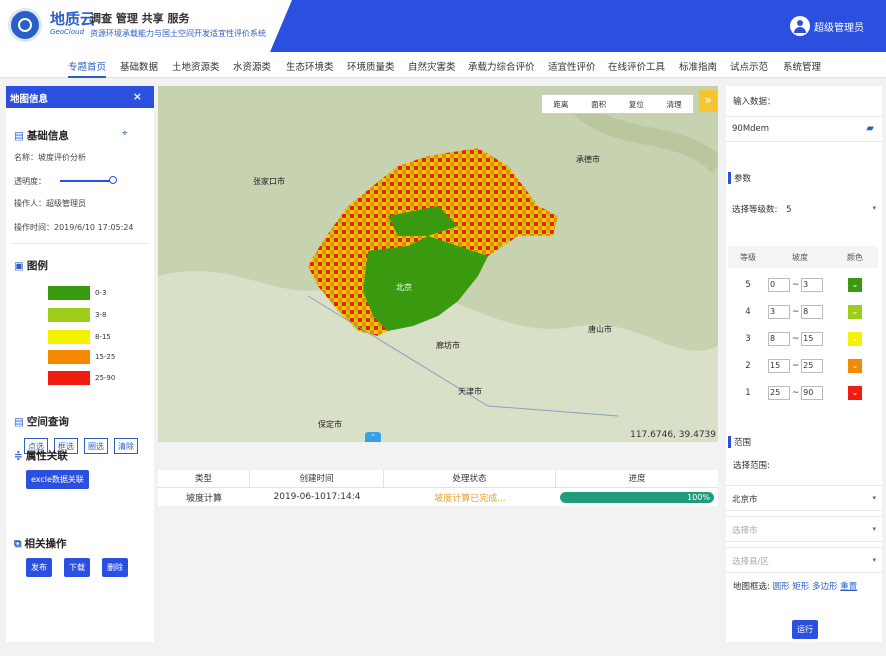 The width and height of the screenshot is (886, 656). I want to click on nav-water: 水资源类, so click(252, 66).